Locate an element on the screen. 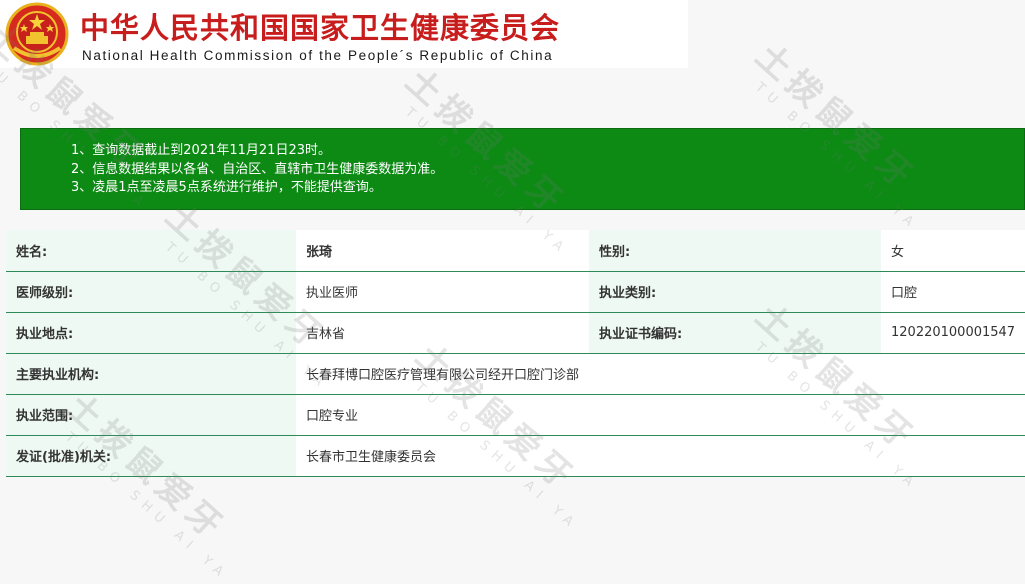 This screenshot has height=584, width=1025. issuer-label: 发证(批准)机关: is located at coordinates (151, 456).